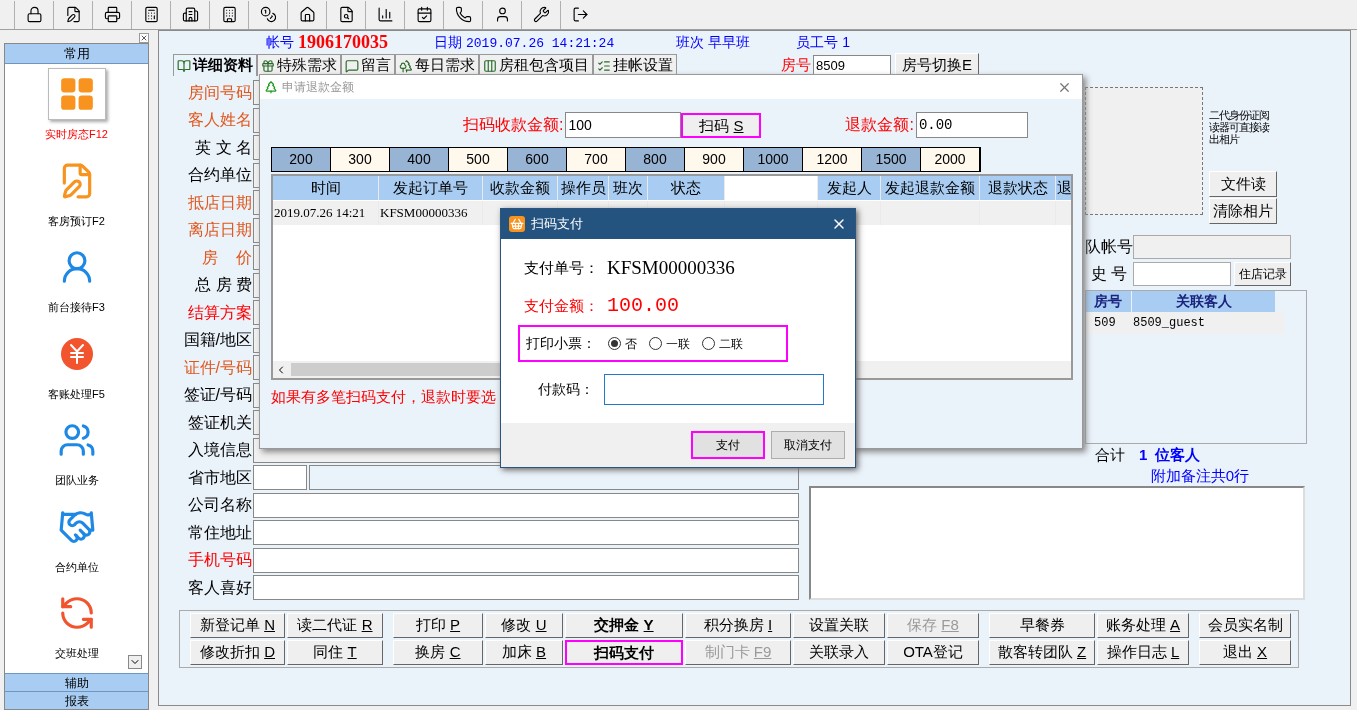 Image resolution: width=1357 pixels, height=710 pixels. Describe the element at coordinates (604, 65) in the screenshot. I see `checklist-icon` at that location.